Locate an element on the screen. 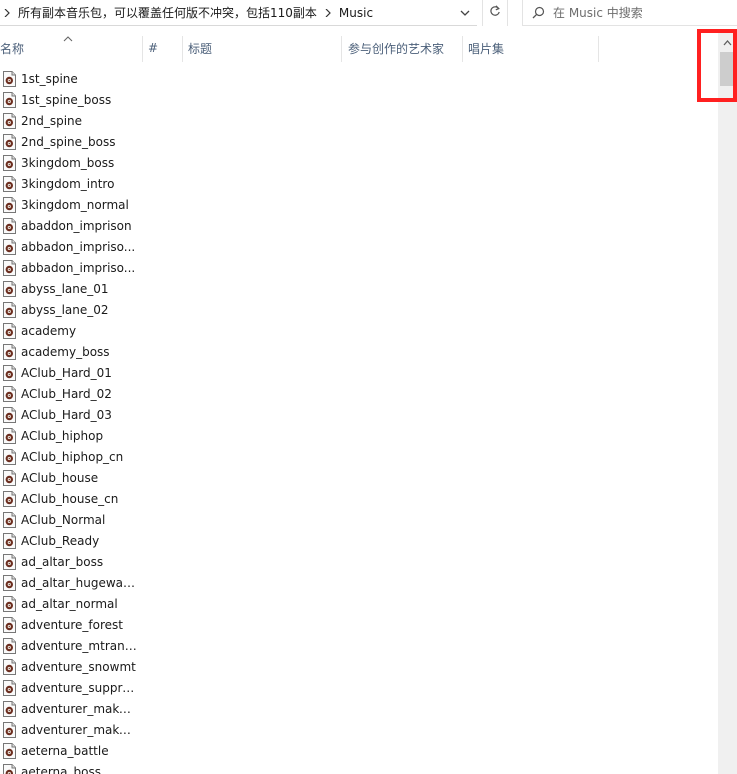  search-box: 在 Music 中搜索 is located at coordinates (629, 13).